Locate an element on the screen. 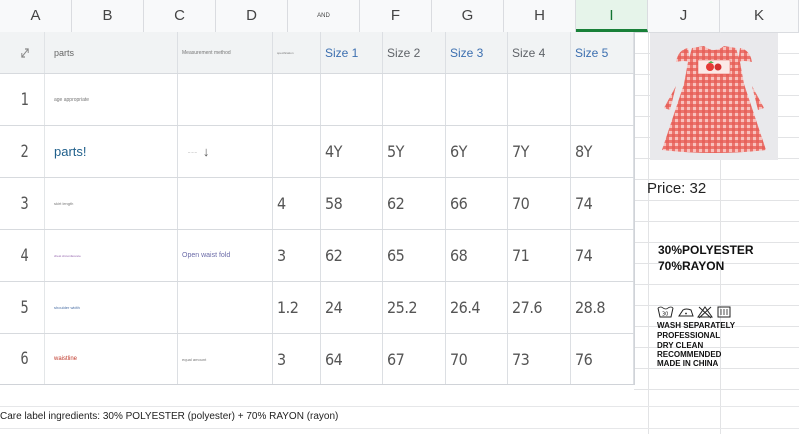 The width and height of the screenshot is (799, 434). header-measurement-method: Measurement method is located at coordinates (225, 52).